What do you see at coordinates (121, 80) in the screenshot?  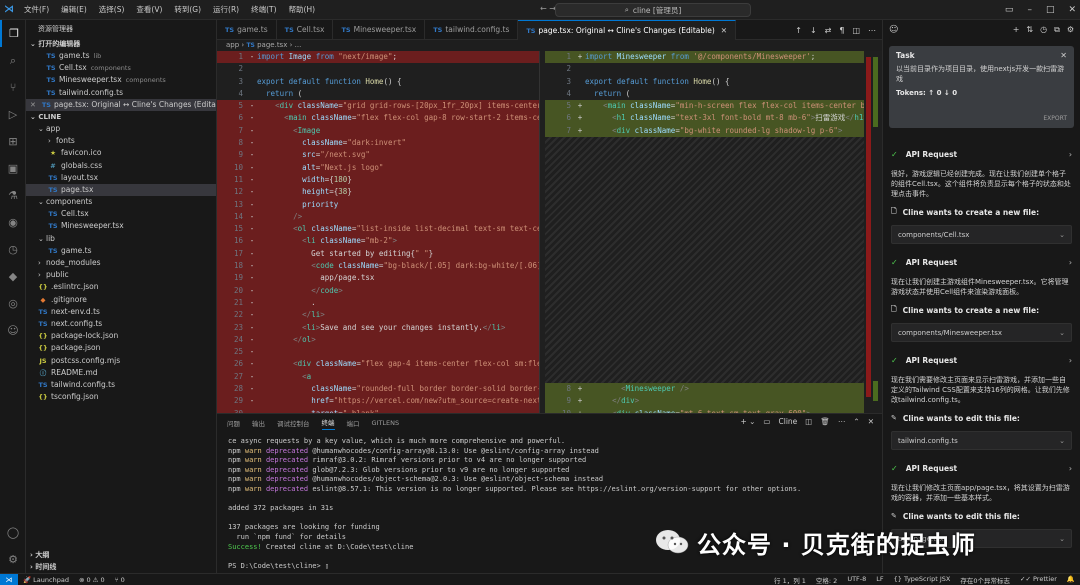 I see `open-editor-item: TS Minesweeper.tsx components` at bounding box center [121, 80].